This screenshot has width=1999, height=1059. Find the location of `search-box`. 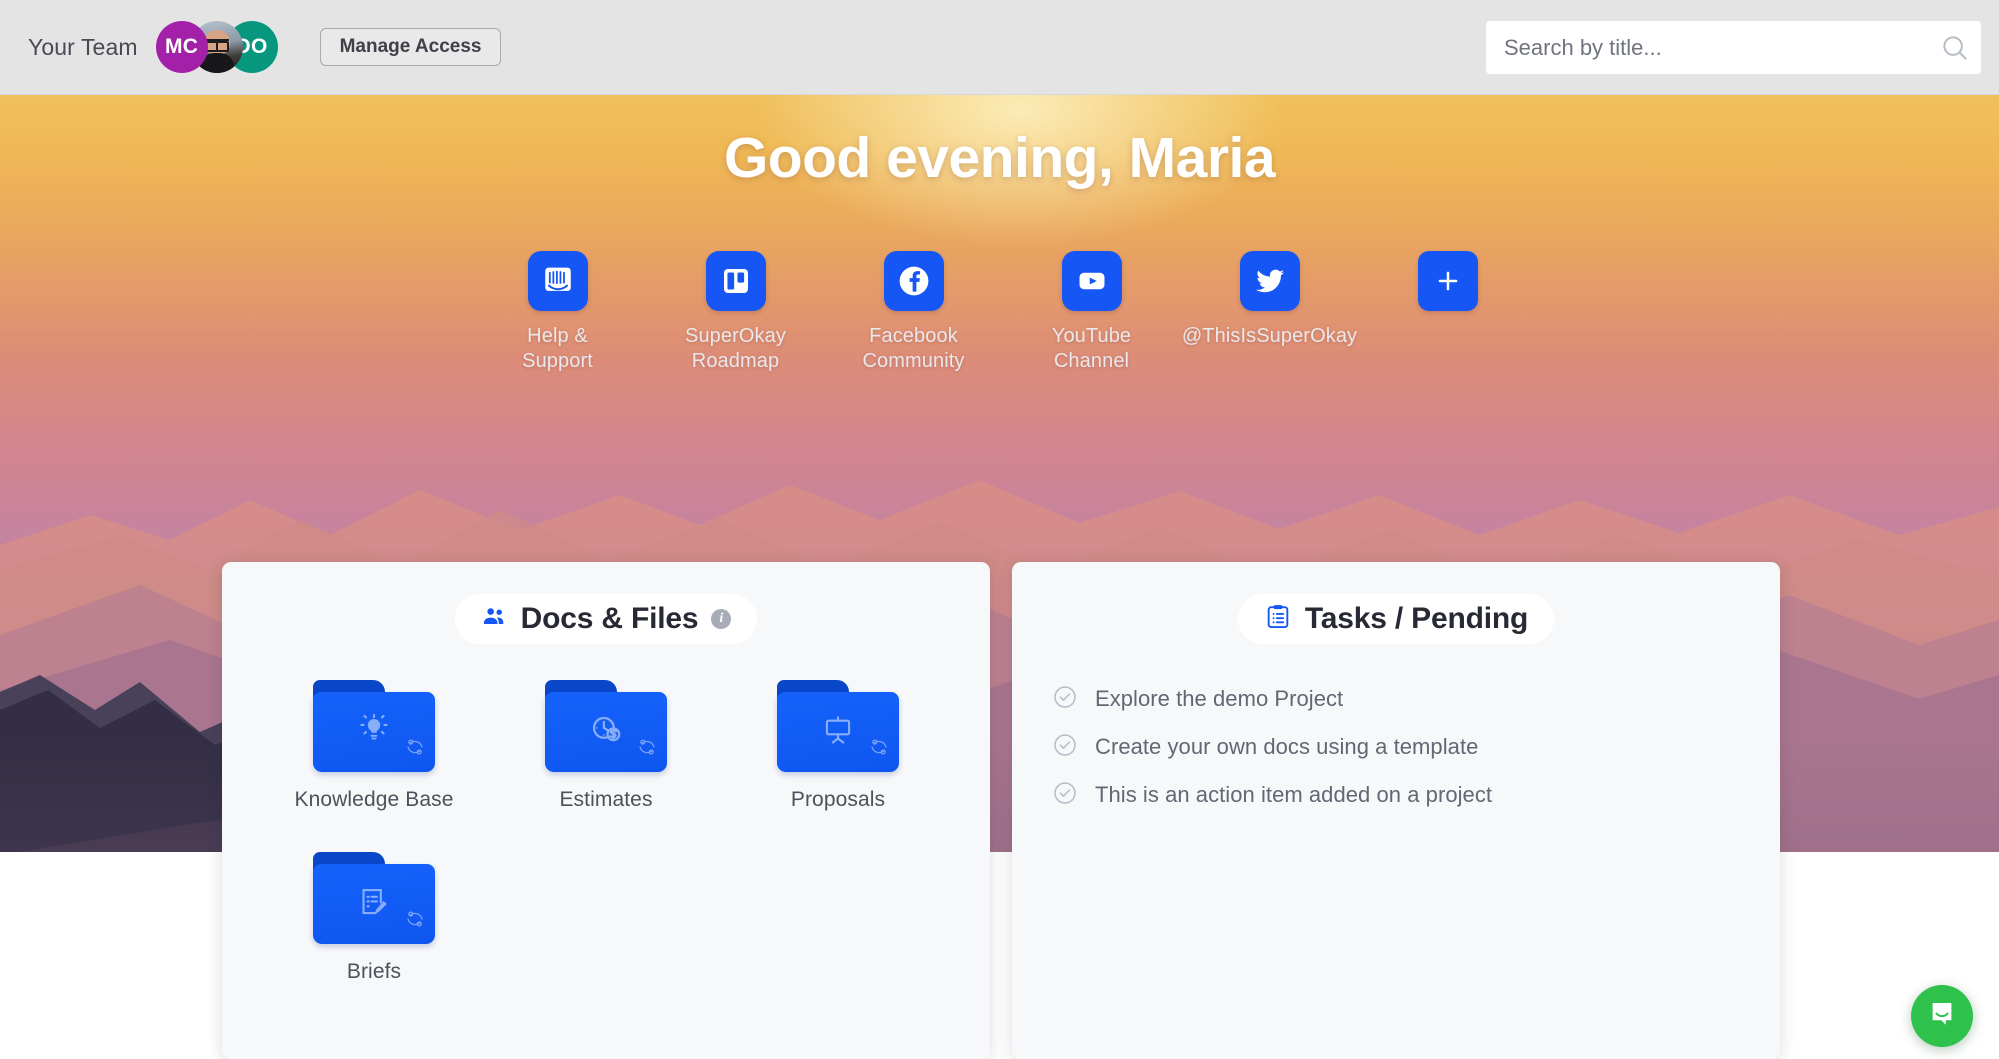

search-box is located at coordinates (1733, 47).